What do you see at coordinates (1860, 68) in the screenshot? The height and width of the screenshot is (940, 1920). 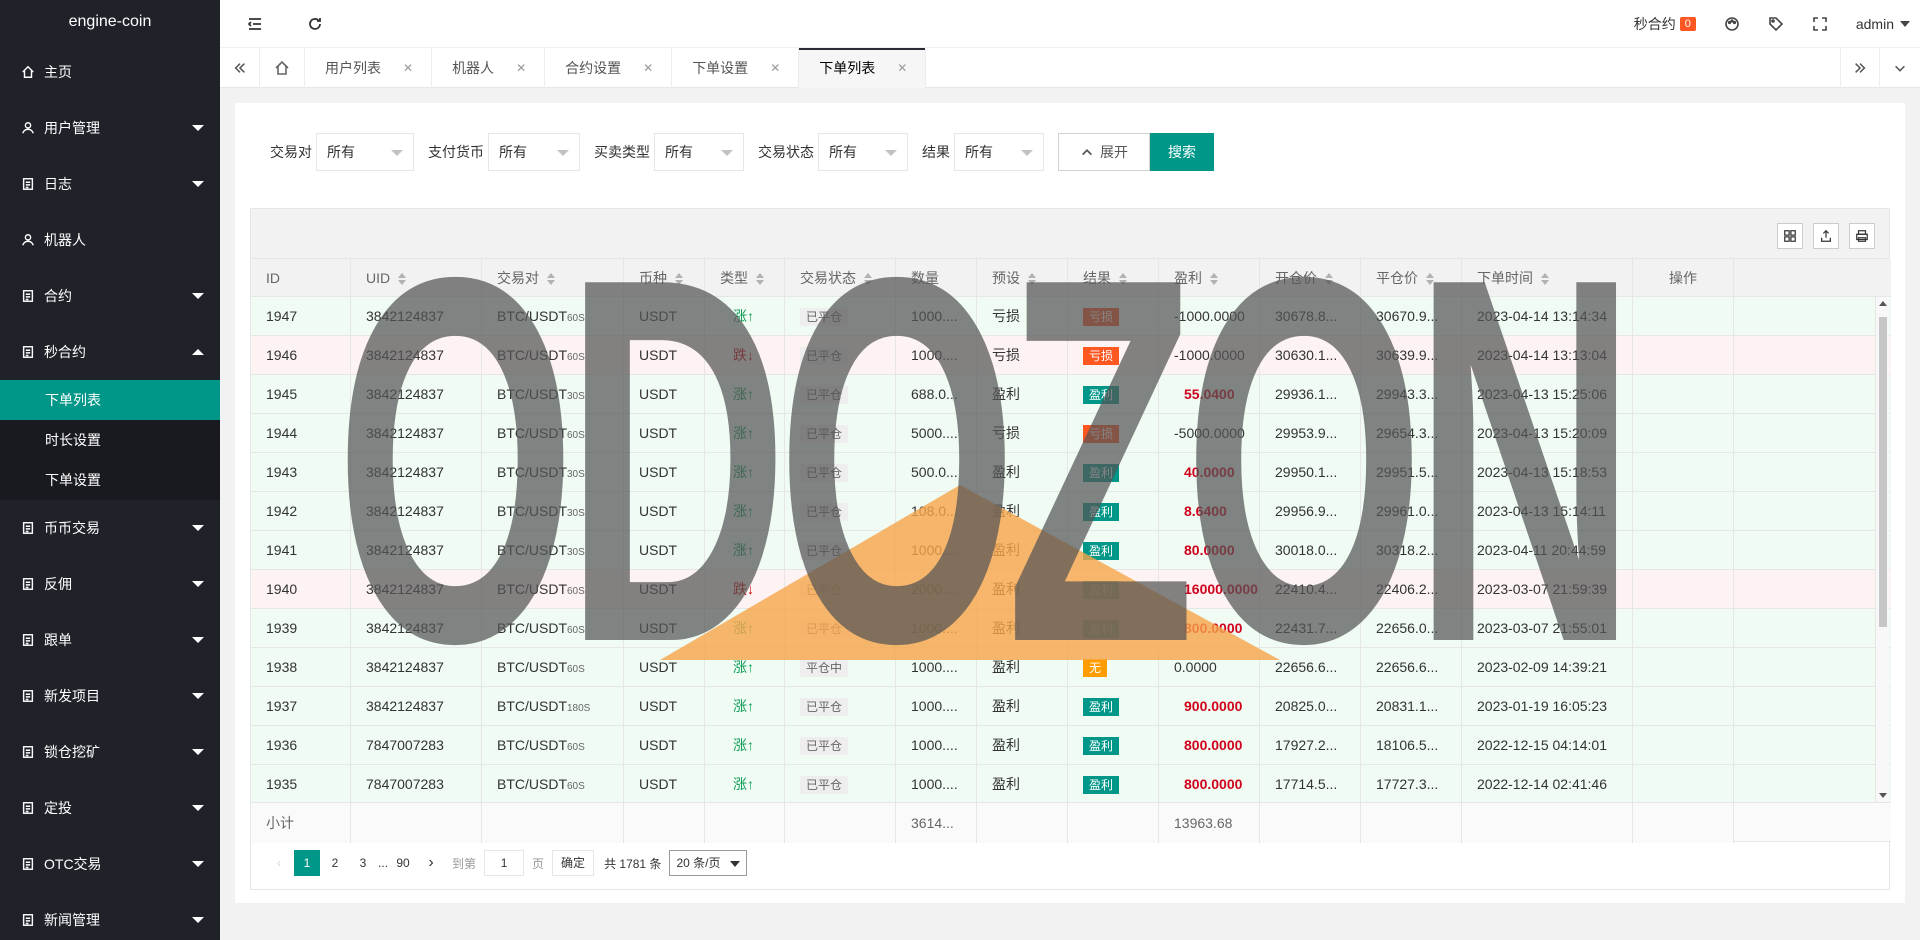 I see `tabs-scroll-right` at bounding box center [1860, 68].